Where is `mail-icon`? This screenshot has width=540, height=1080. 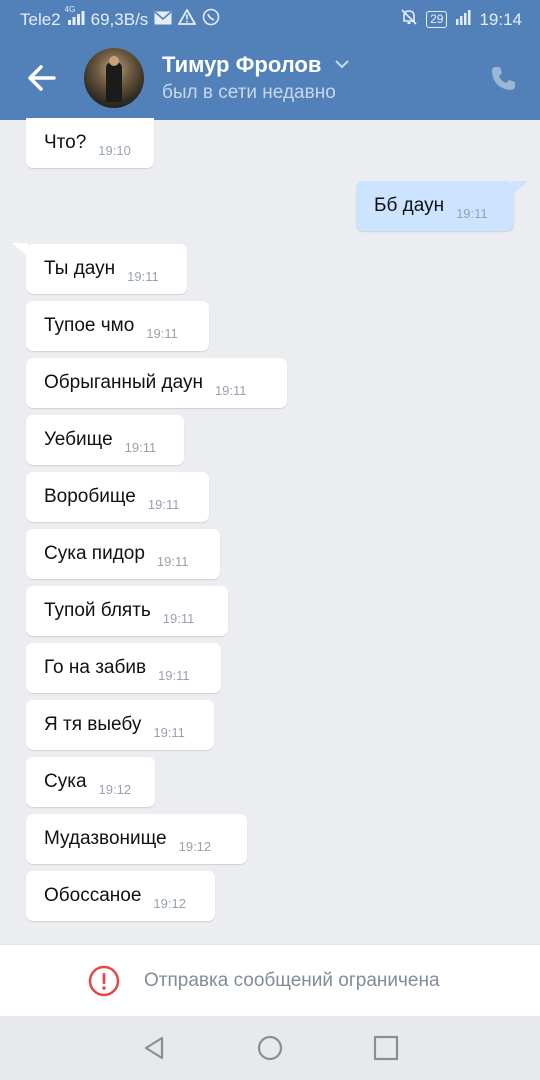 mail-icon is located at coordinates (163, 20).